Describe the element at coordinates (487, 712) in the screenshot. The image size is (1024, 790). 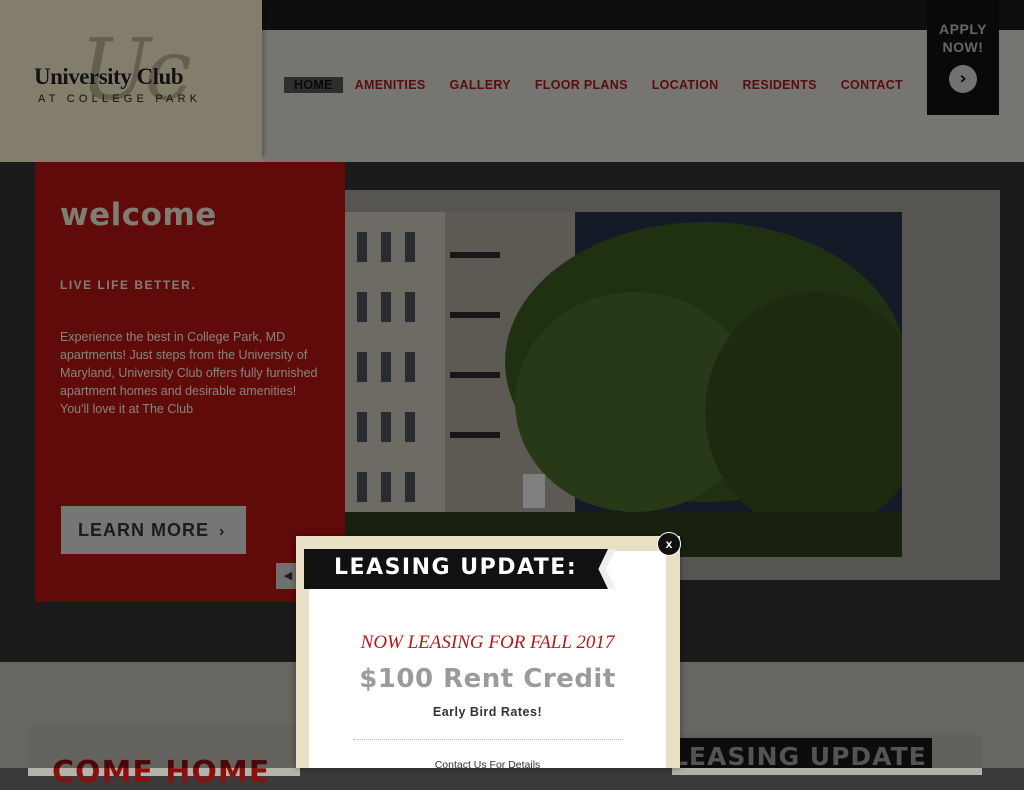
I see `popup-early-bird: Early Bird Rates!` at that location.